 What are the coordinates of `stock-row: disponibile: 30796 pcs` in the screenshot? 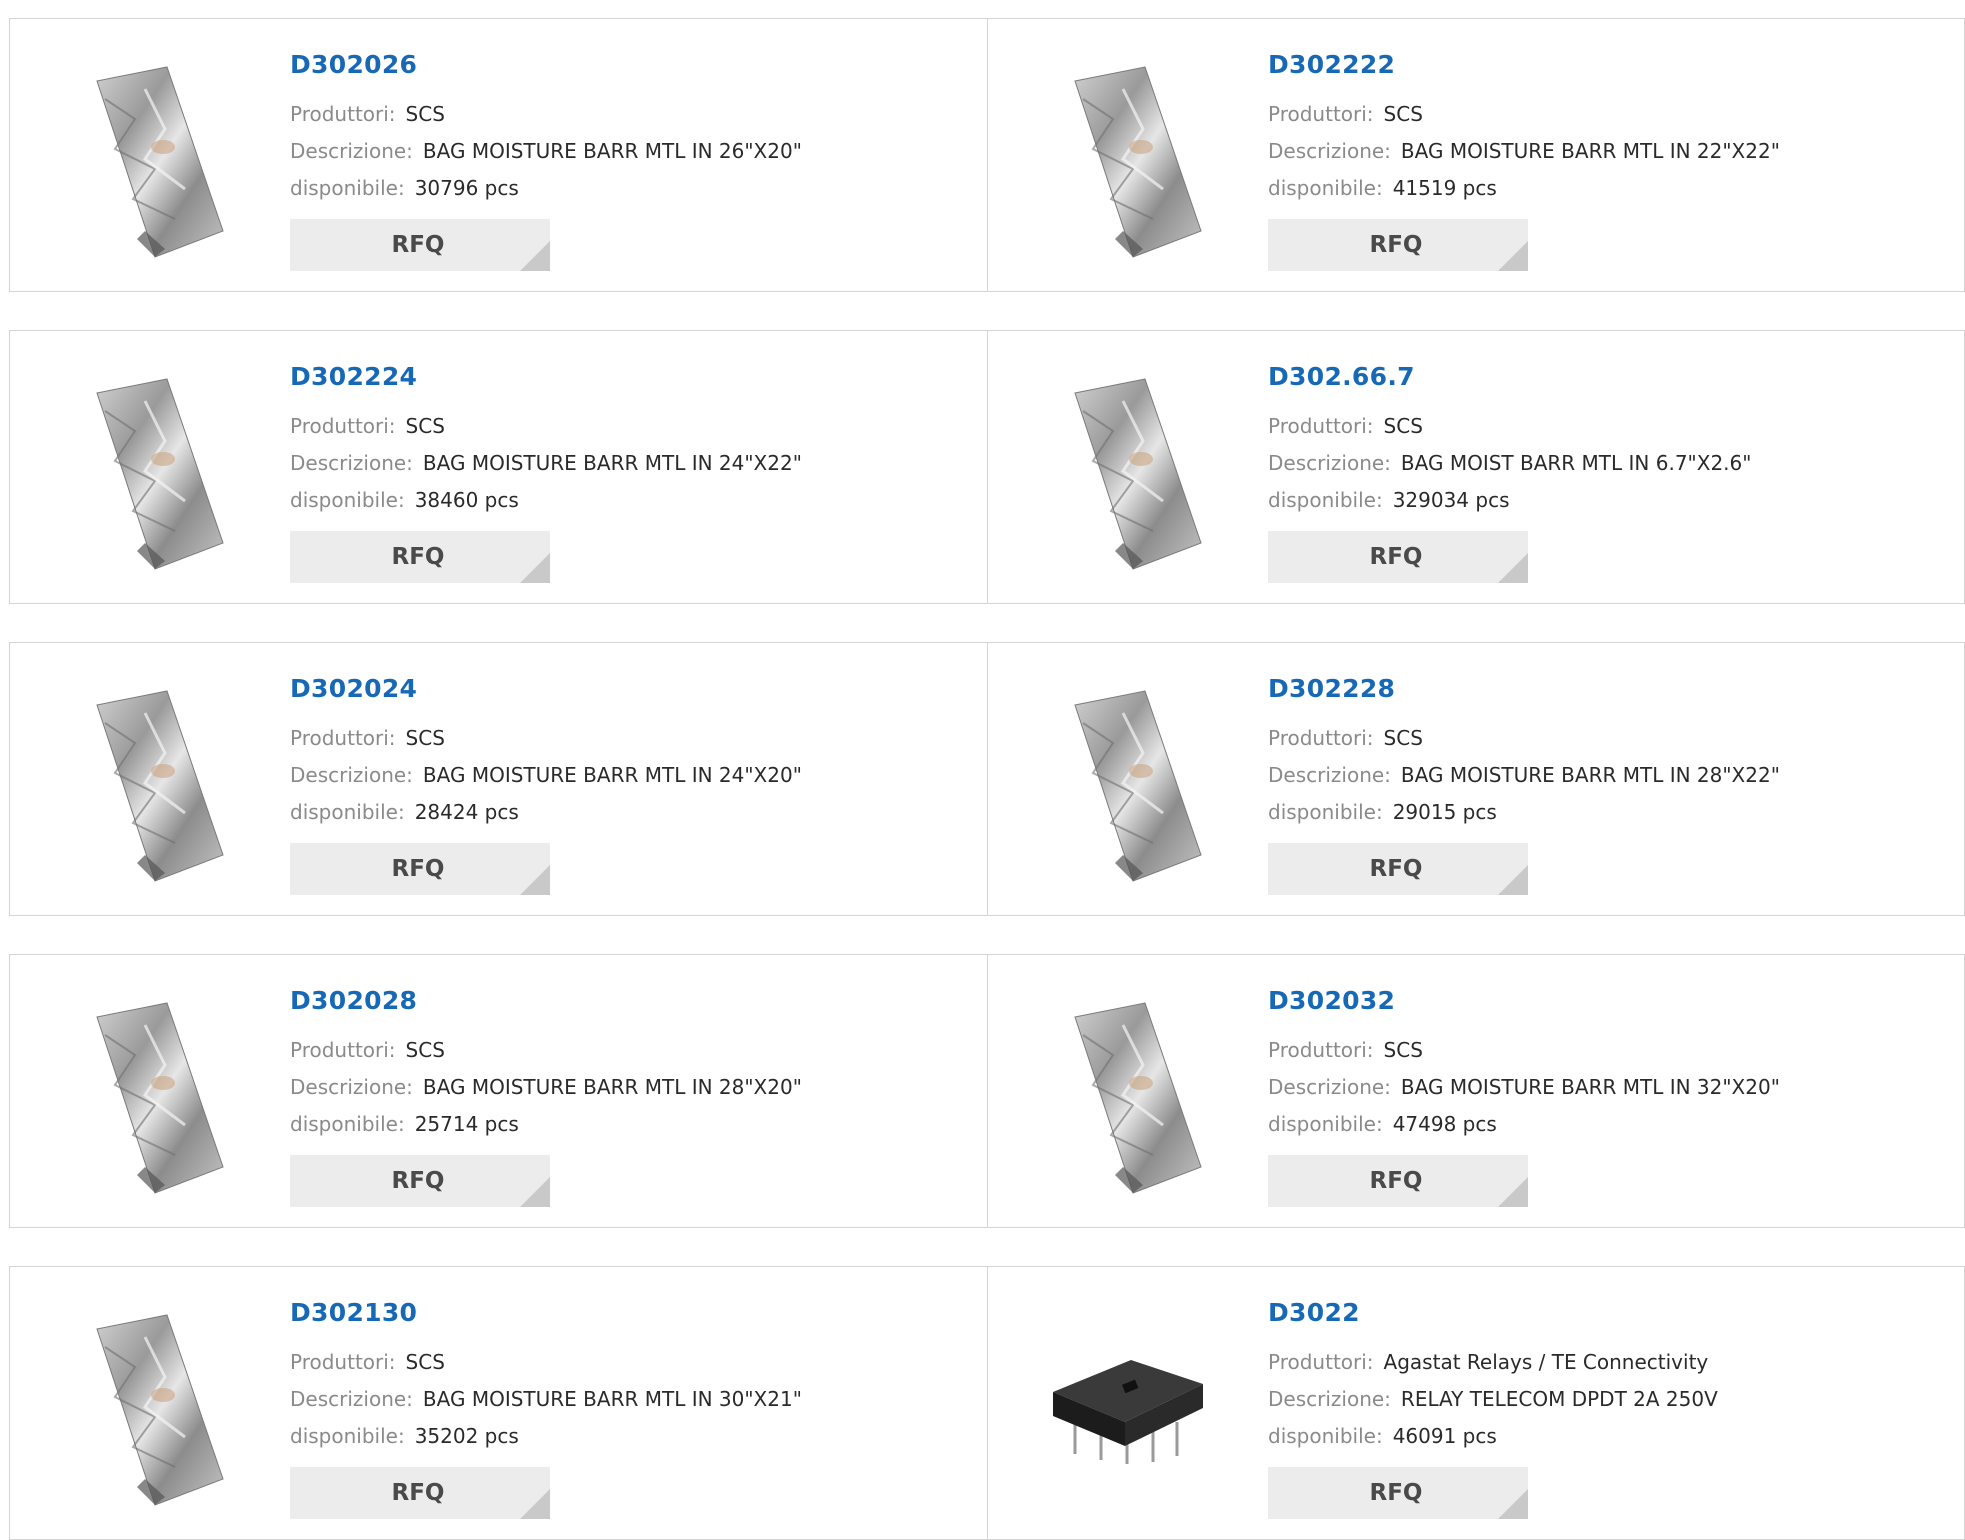 It's located at (404, 188).